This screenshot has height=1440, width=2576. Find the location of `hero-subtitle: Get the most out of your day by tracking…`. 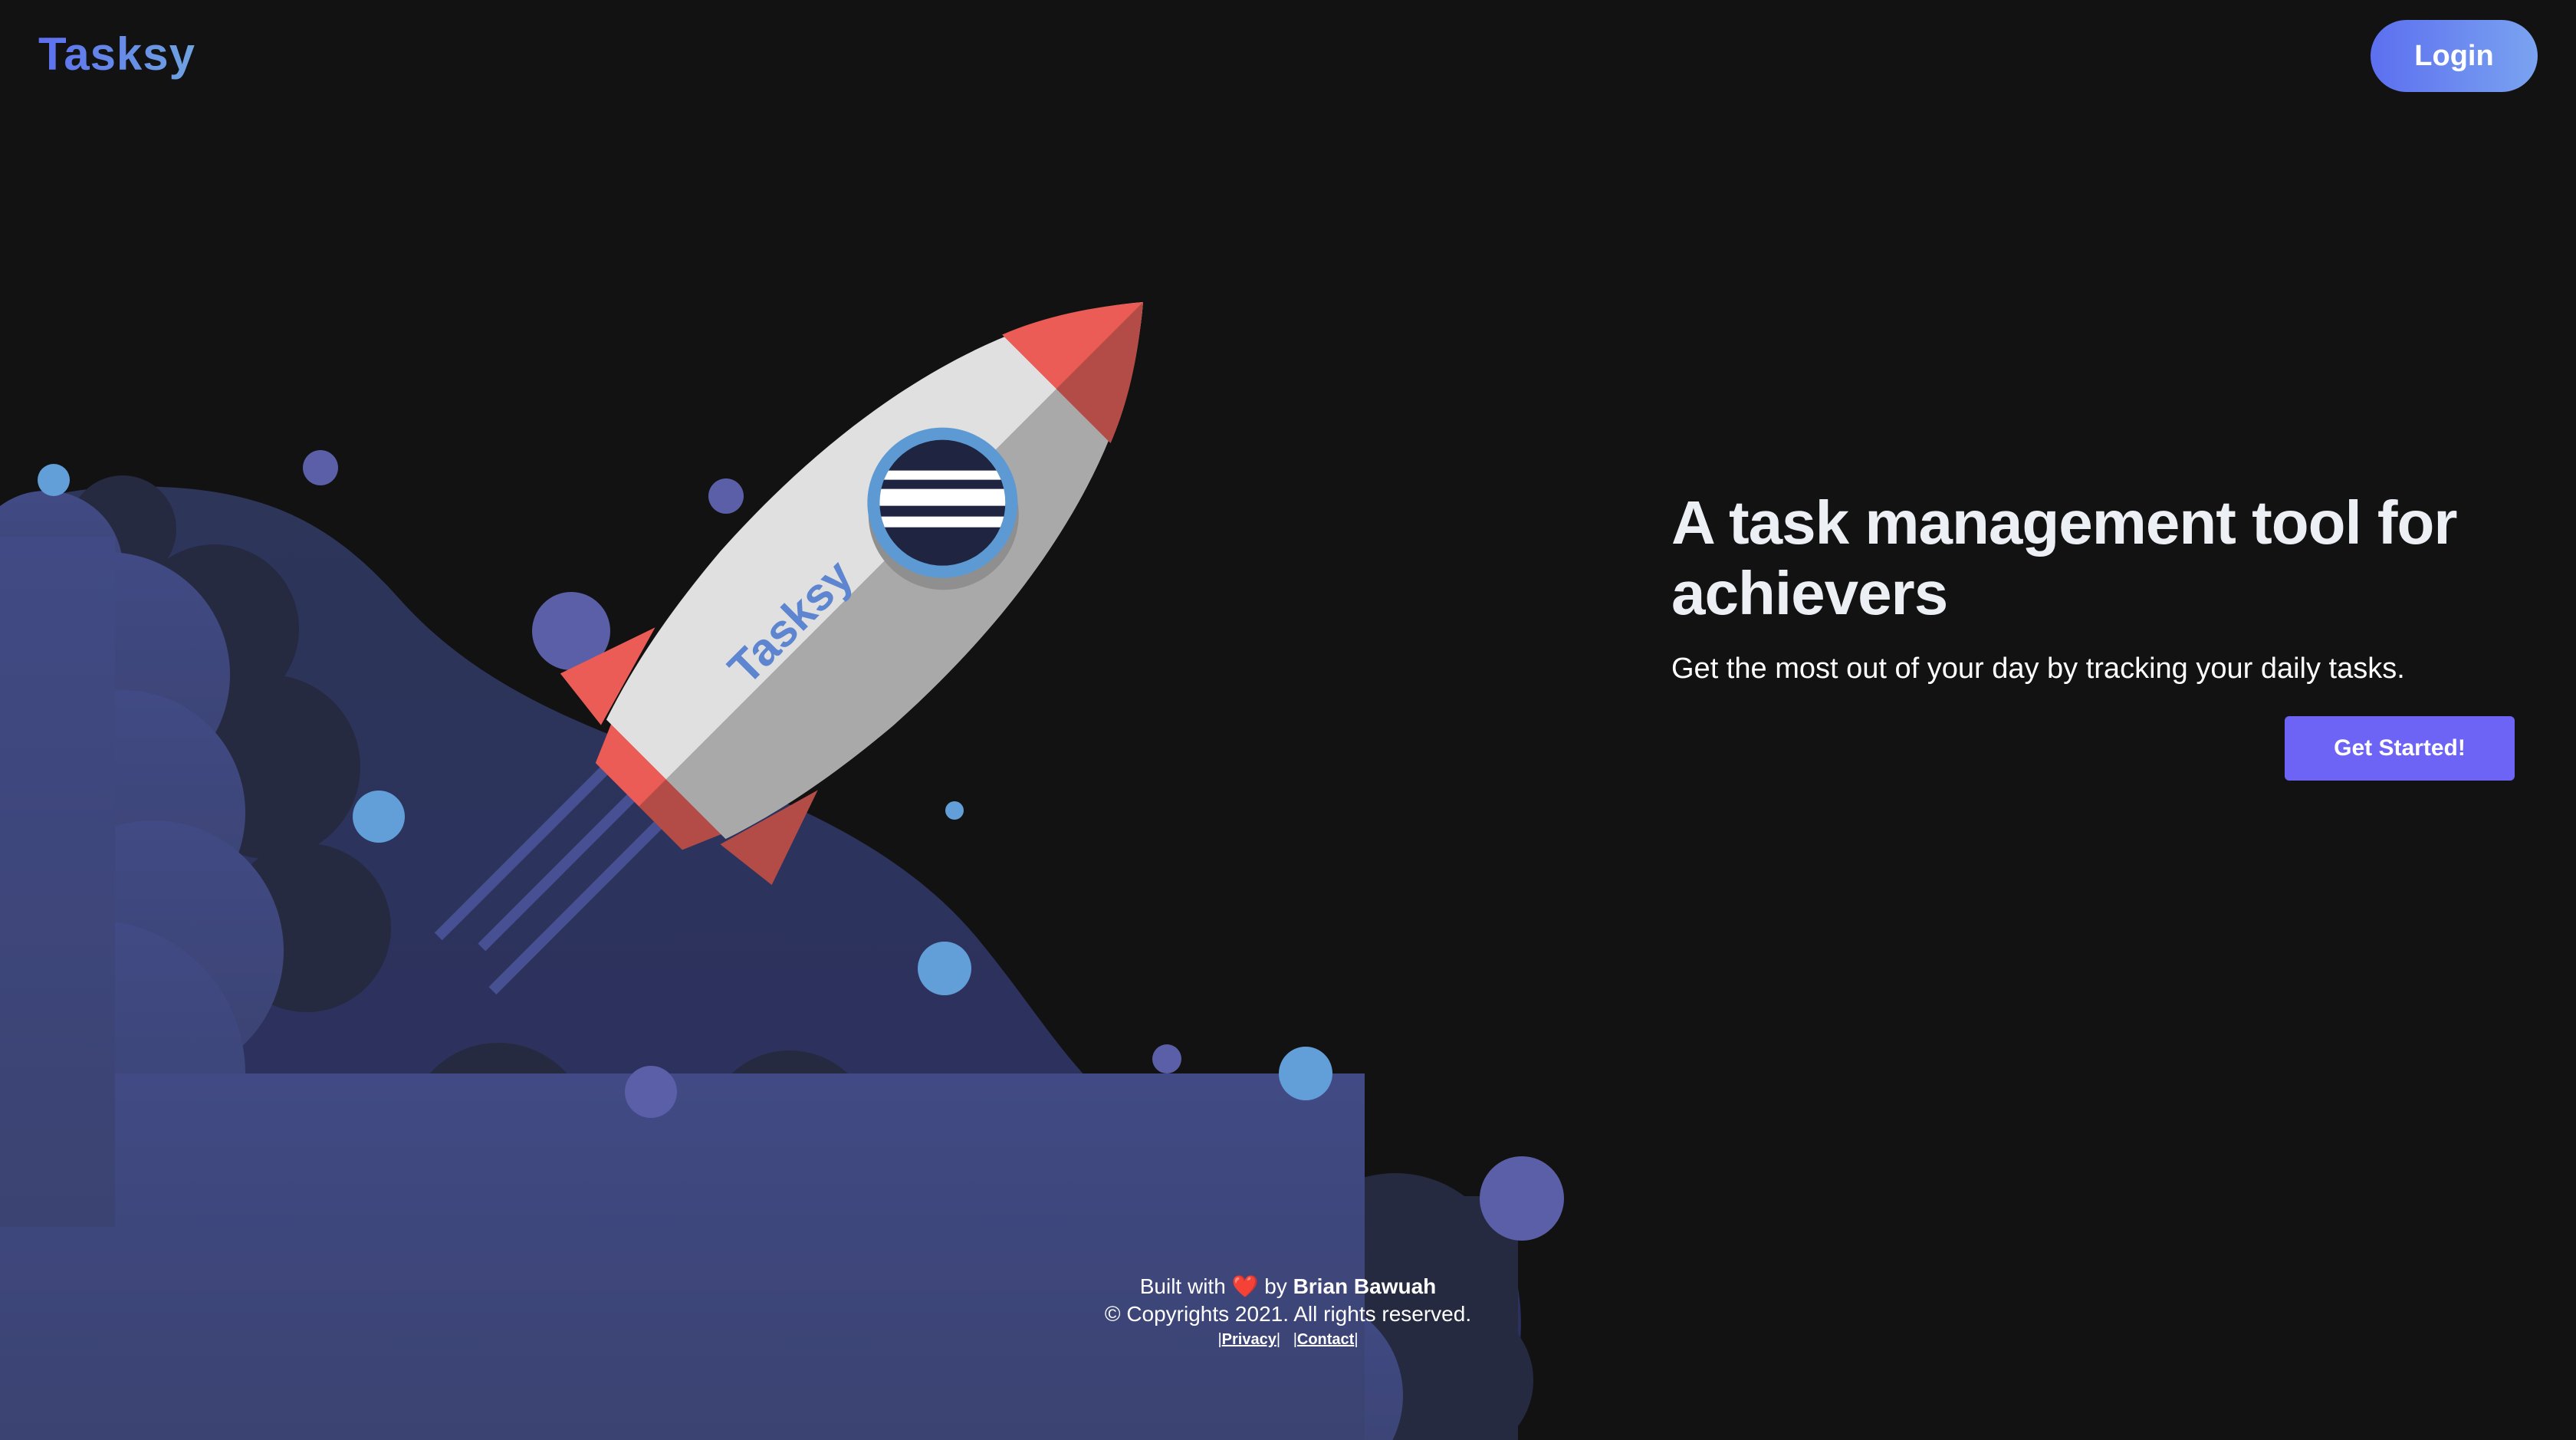

hero-subtitle: Get the most out of your day by tracking… is located at coordinates (2038, 669).